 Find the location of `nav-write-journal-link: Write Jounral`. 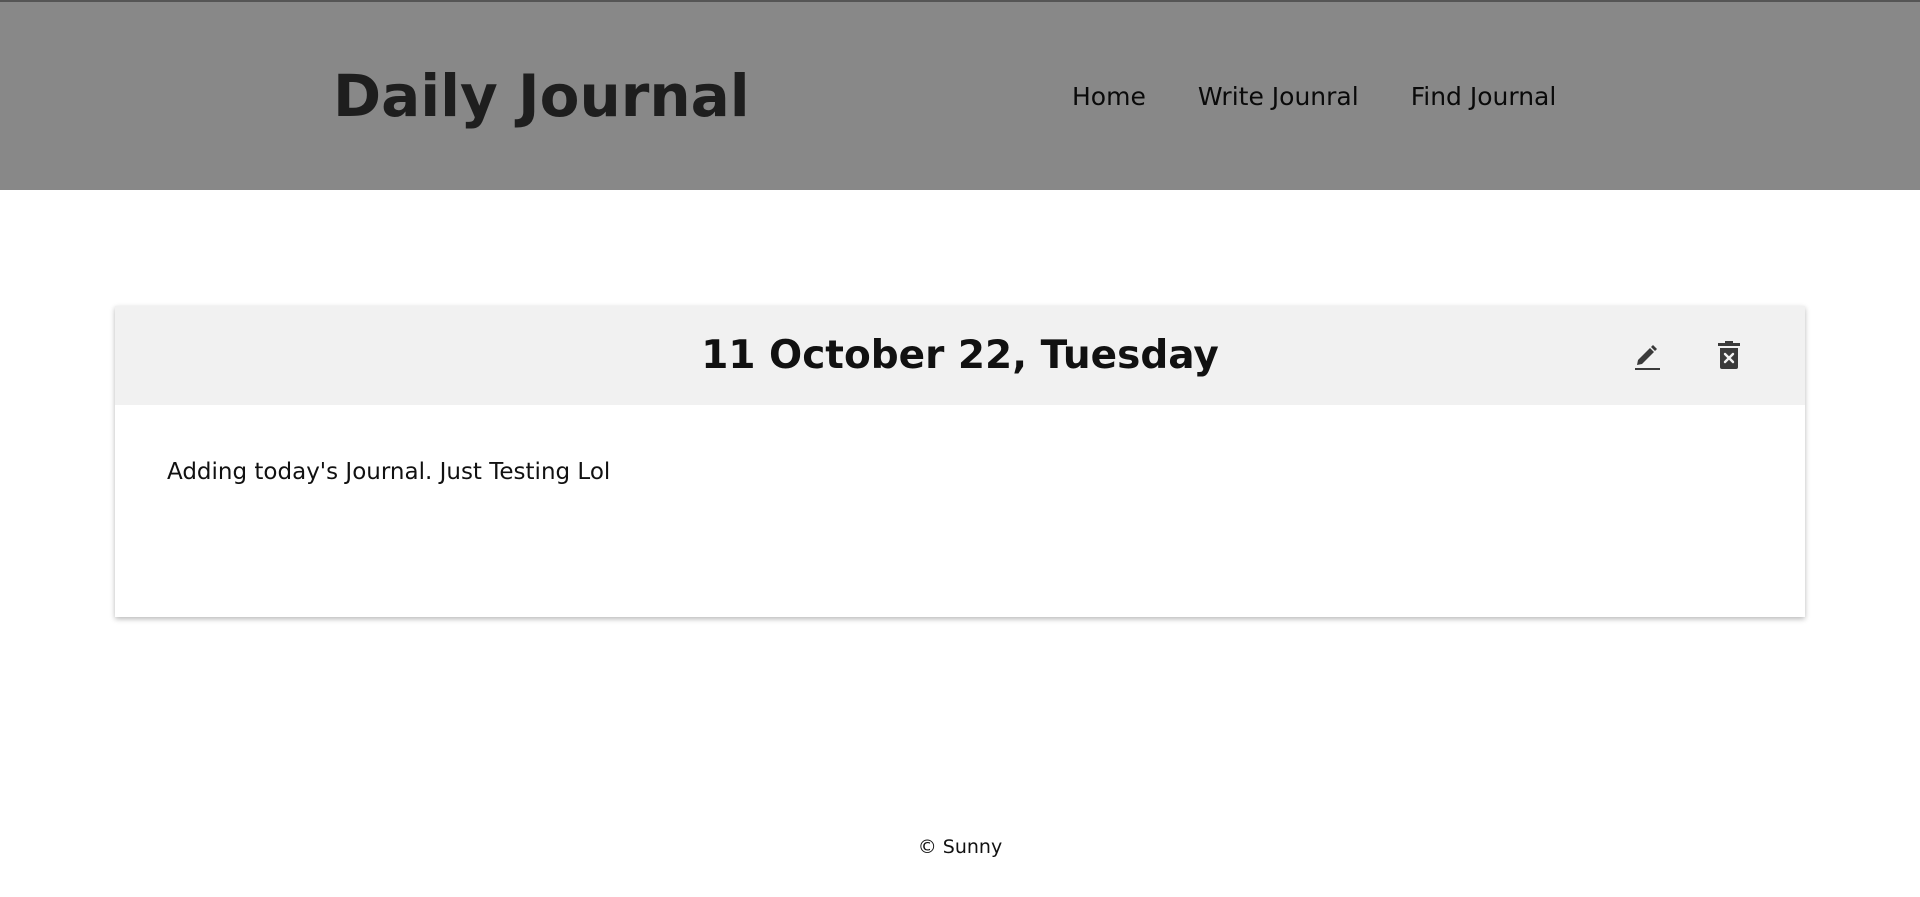

nav-write-journal-link: Write Jounral is located at coordinates (1278, 96).